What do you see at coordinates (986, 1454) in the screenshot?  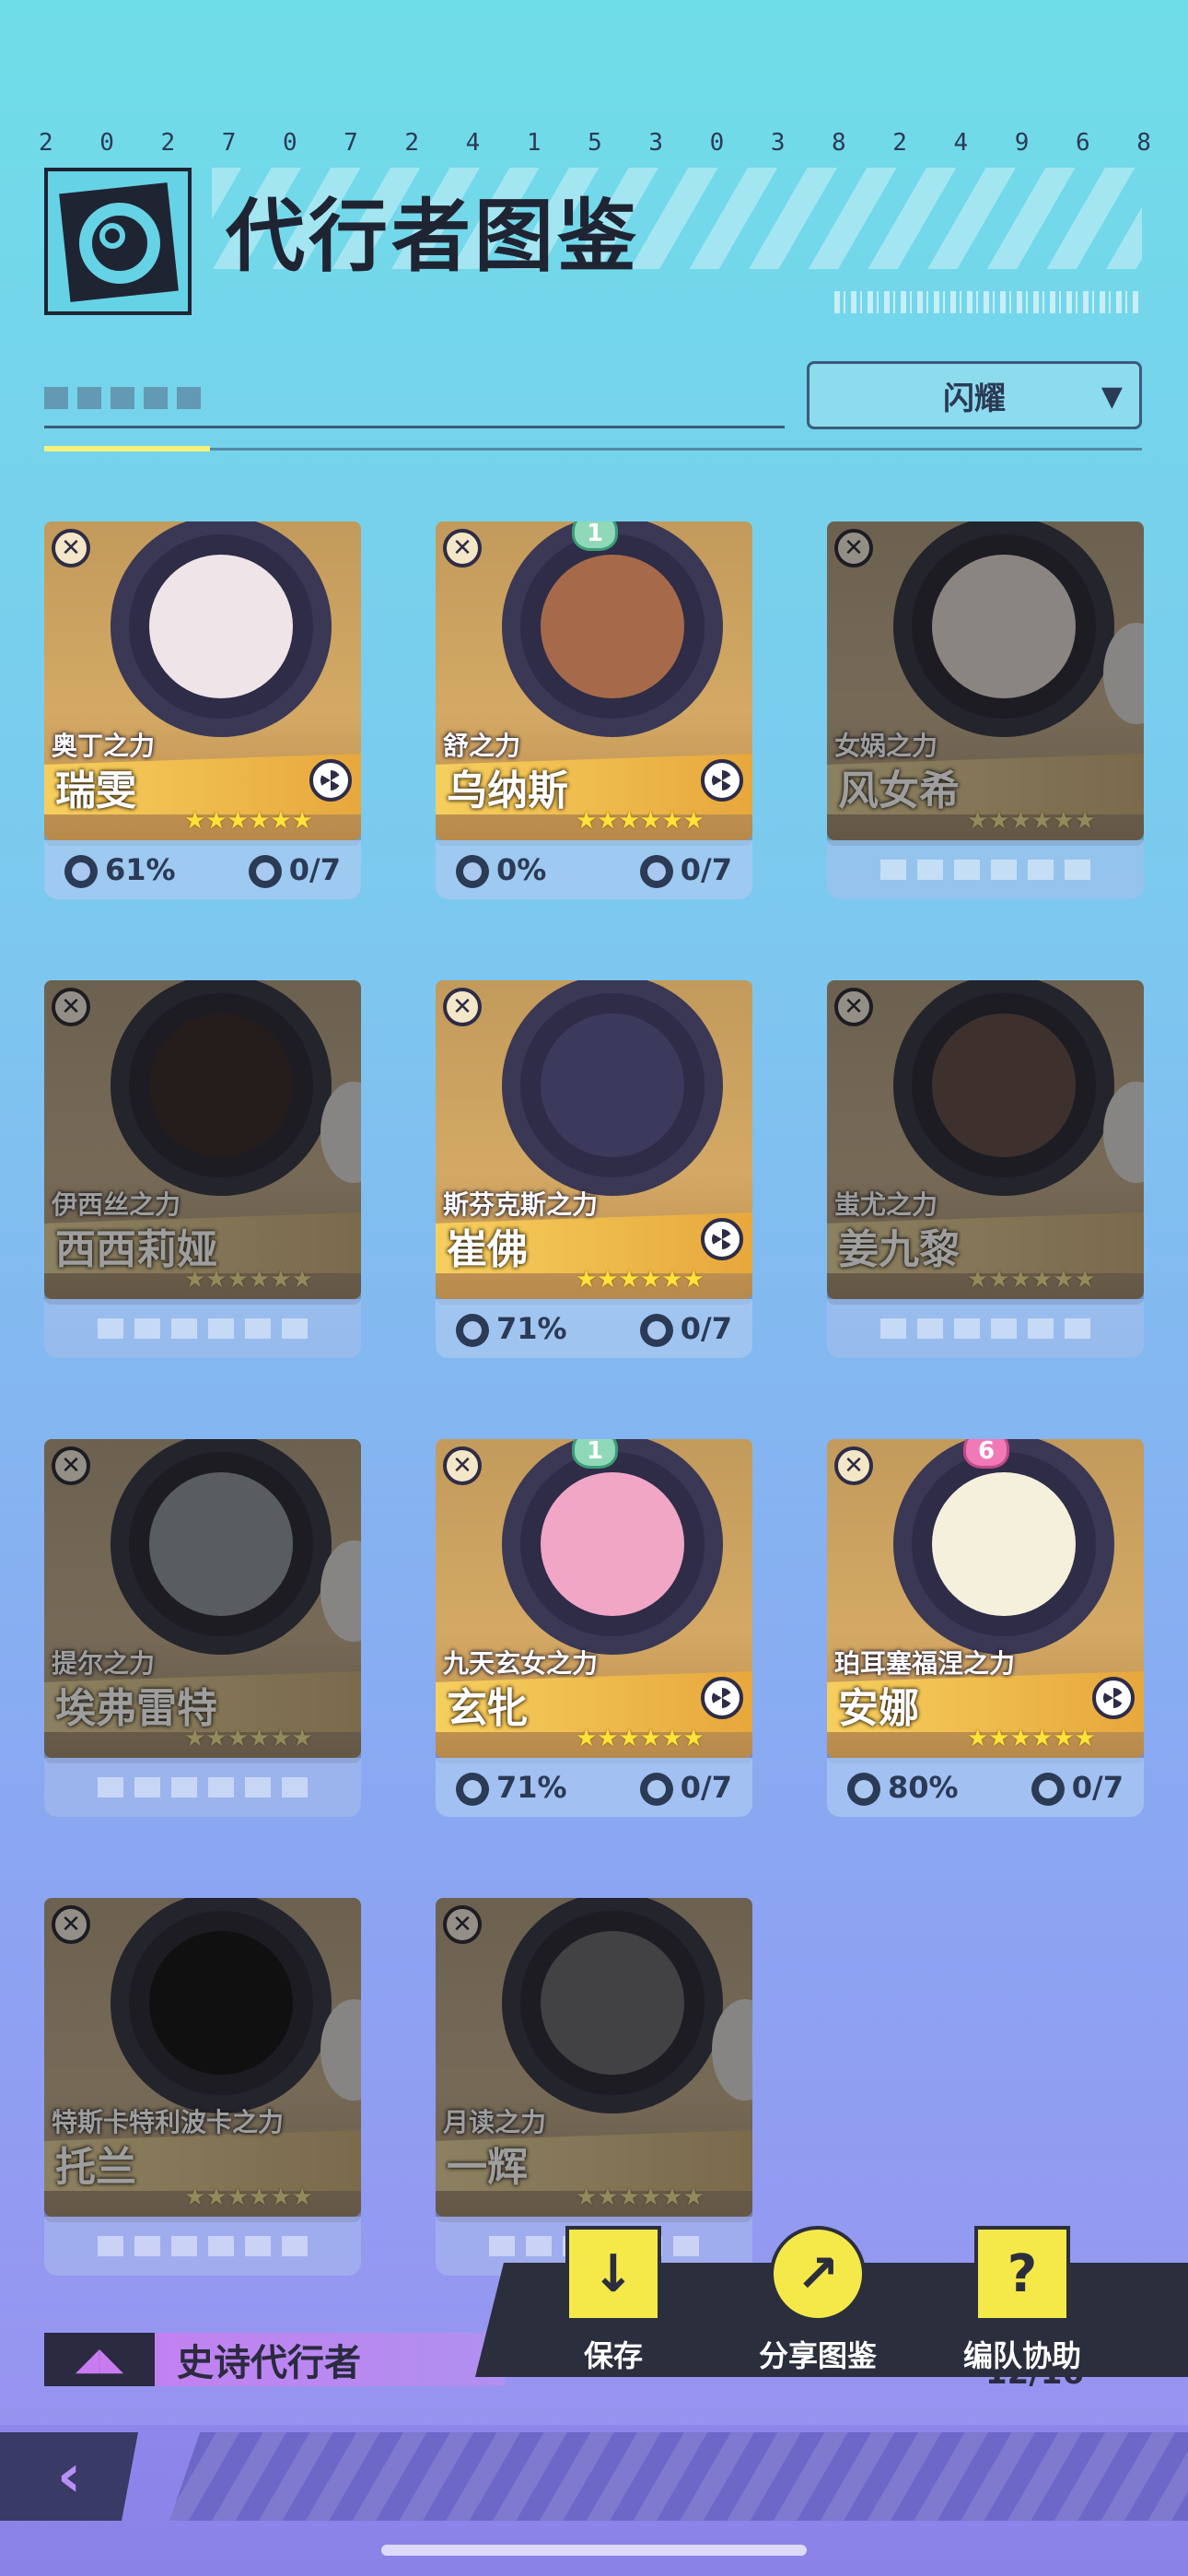 I see `rank-badge: 6` at bounding box center [986, 1454].